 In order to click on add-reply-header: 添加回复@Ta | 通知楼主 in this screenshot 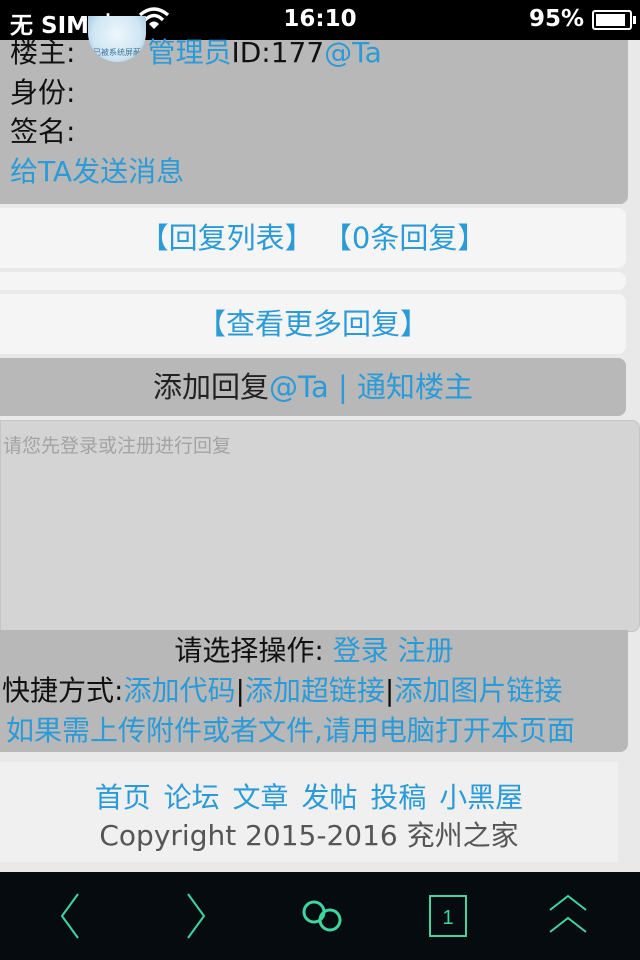, I will do `click(313, 387)`.